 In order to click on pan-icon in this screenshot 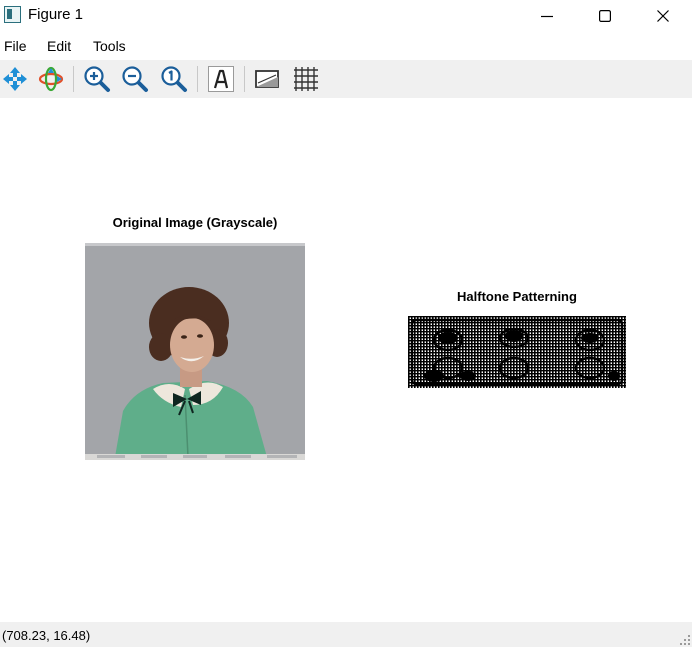, I will do `click(15, 79)`.